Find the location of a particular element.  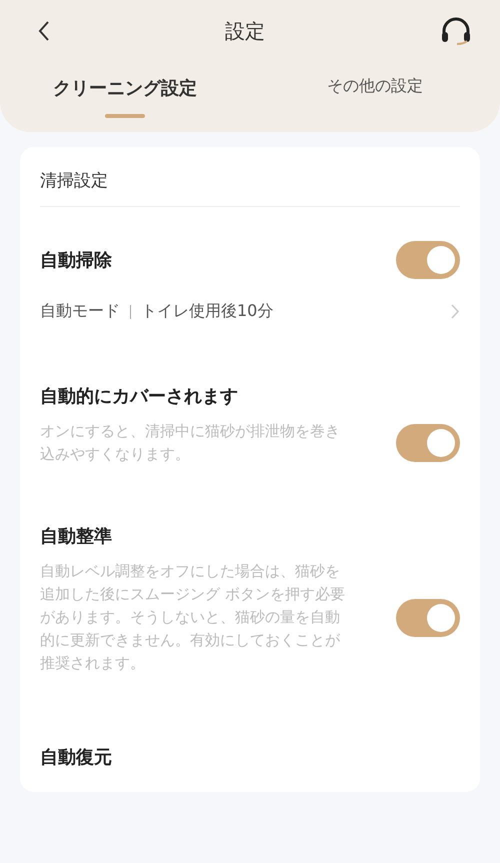

mode-detail: トイレ使用後10分 is located at coordinates (207, 311).